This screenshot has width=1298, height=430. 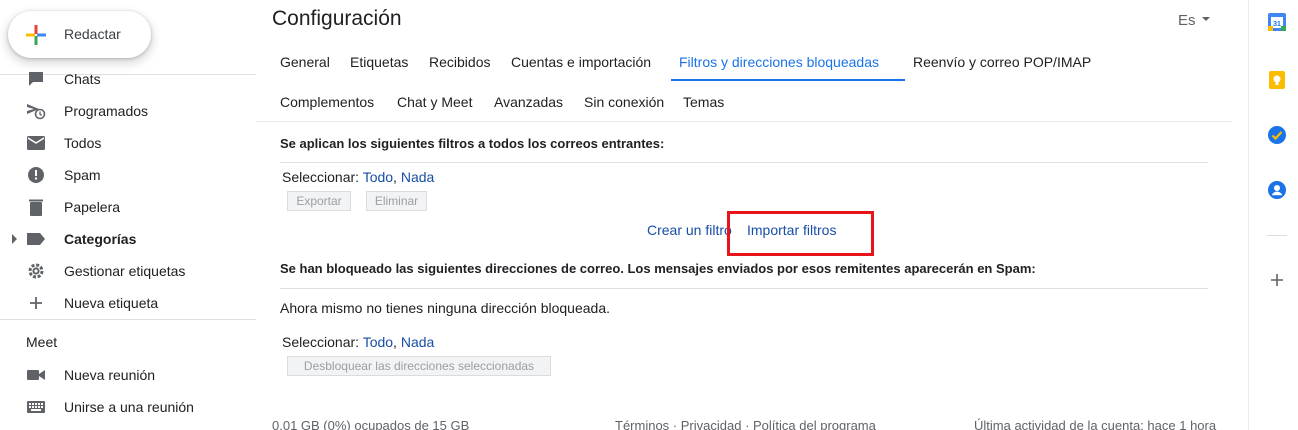 I want to click on create-filter-link: Crear un filtro, so click(x=689, y=230).